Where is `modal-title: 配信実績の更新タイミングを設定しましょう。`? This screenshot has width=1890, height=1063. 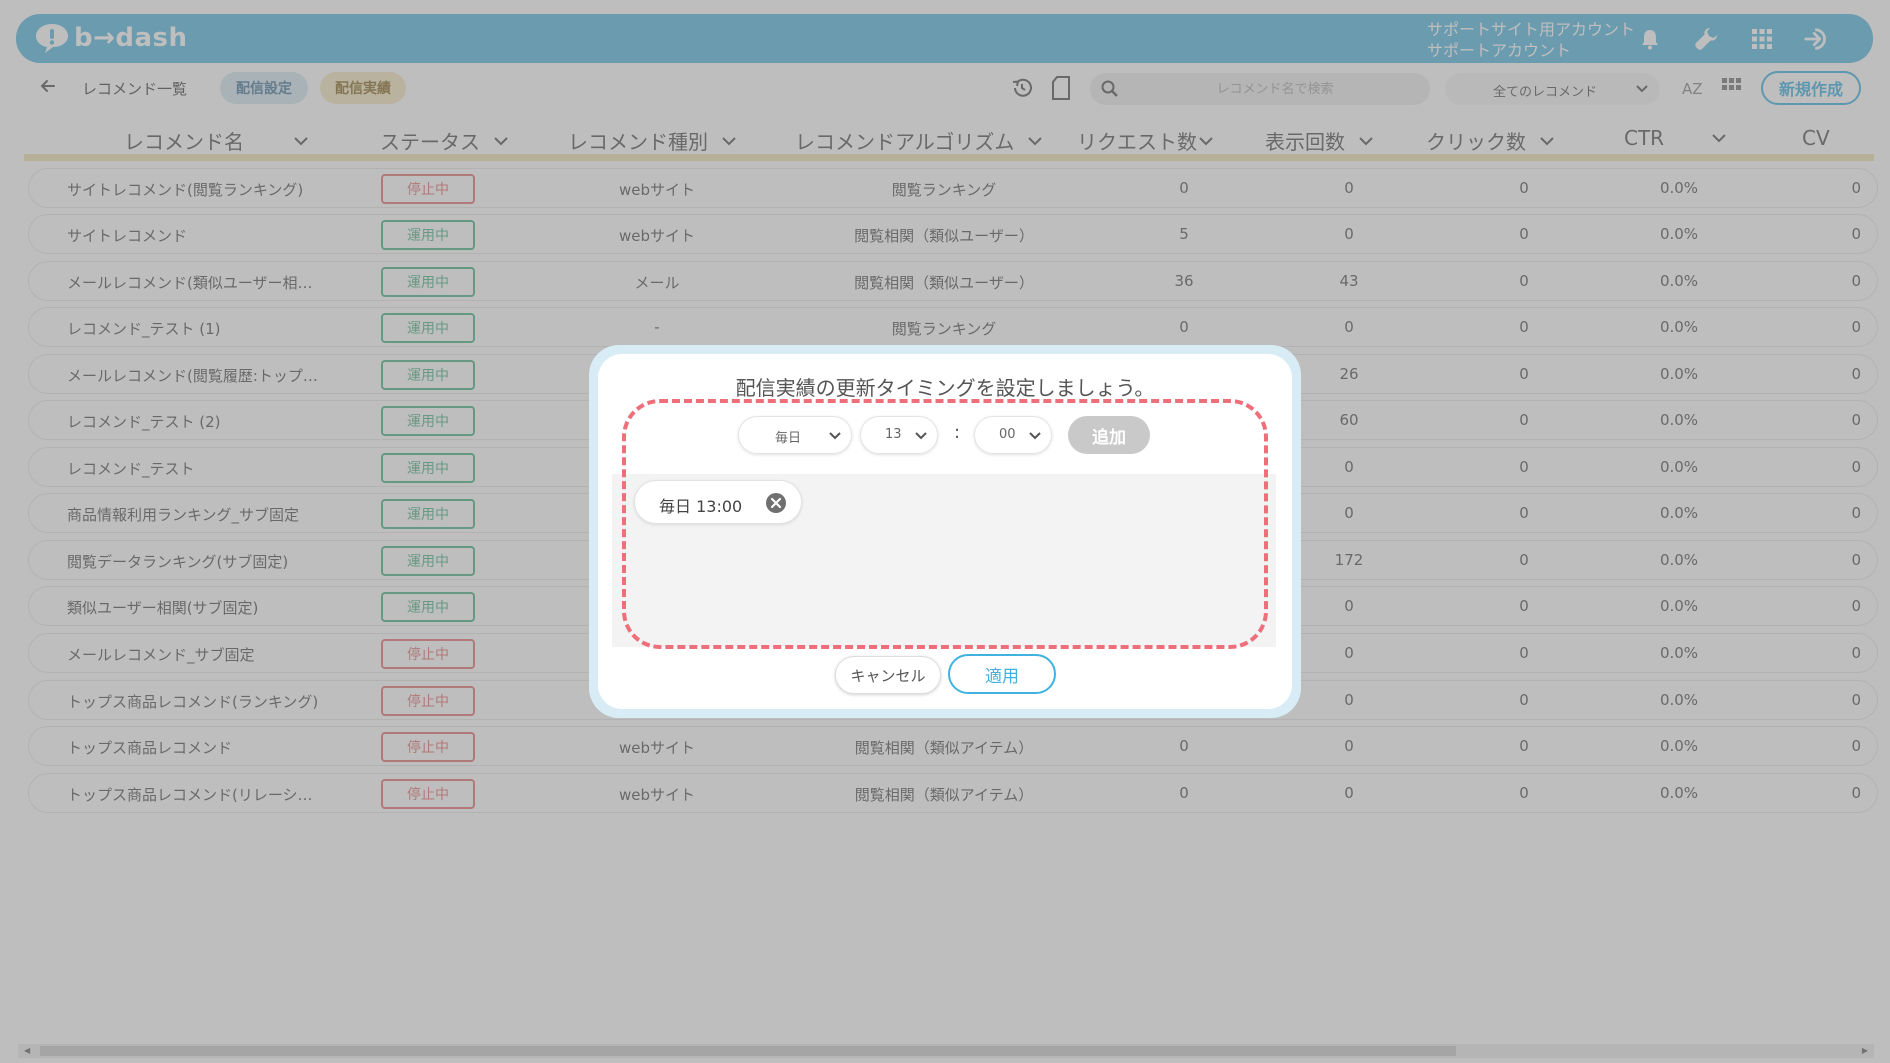
modal-title: 配信実績の更新タイミングを設定しましょう。 is located at coordinates (945, 388).